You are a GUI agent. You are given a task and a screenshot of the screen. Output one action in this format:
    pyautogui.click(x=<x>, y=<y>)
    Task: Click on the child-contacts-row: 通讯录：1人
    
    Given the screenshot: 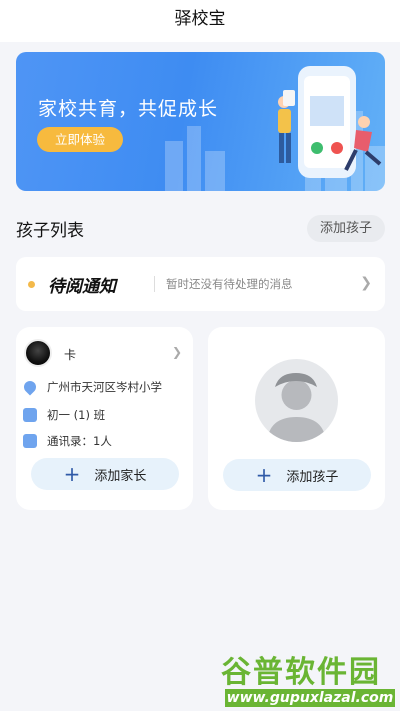 What is the action you would take?
    pyautogui.click(x=67, y=441)
    